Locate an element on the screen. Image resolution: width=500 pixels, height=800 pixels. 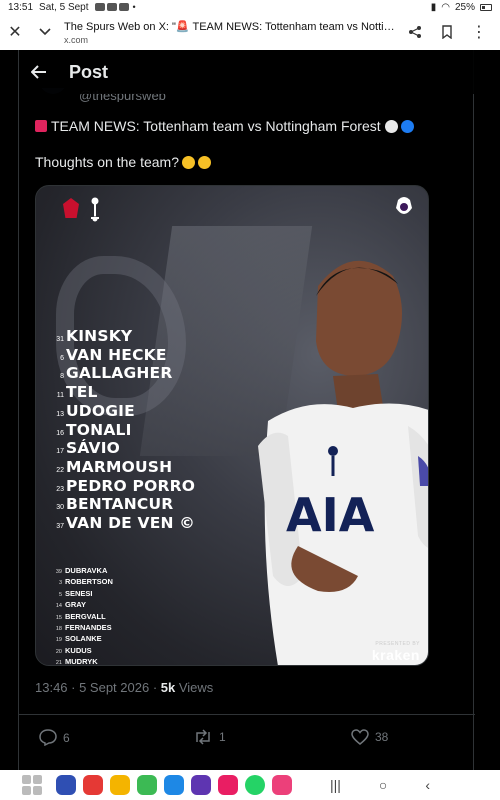
close-icon: ✕ is located at coordinates (15, 32).